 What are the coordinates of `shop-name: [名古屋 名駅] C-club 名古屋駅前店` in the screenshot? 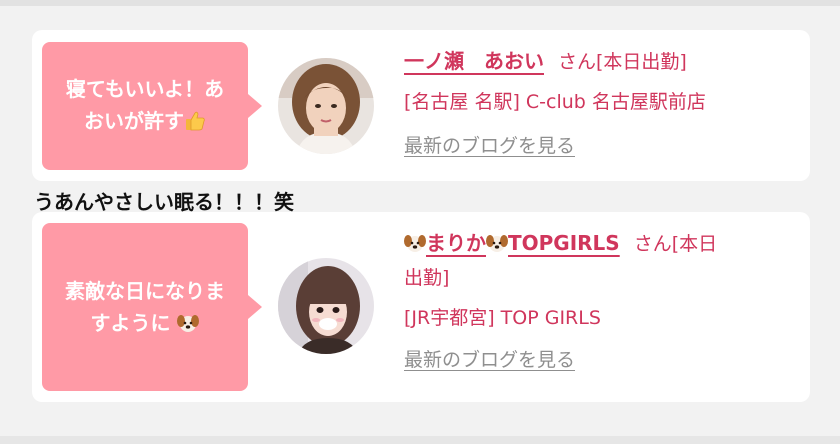 It's located at (555, 102).